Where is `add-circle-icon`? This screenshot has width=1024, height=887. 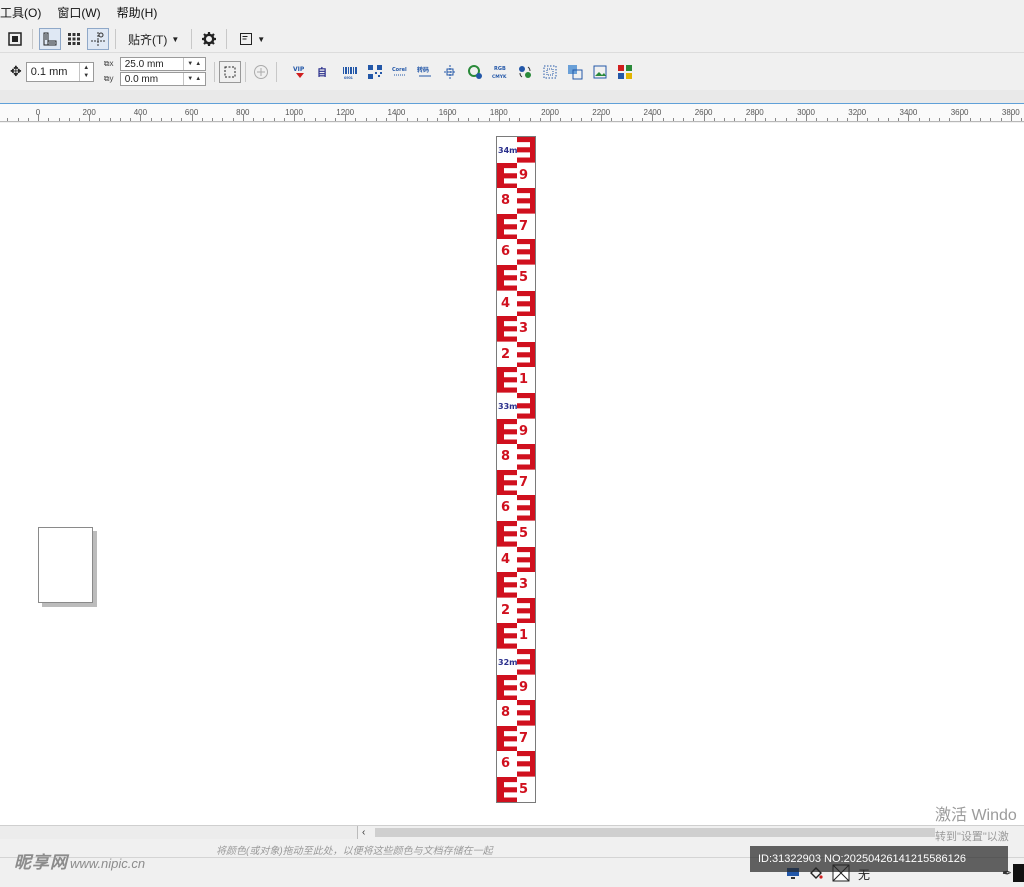 add-circle-icon is located at coordinates (261, 72).